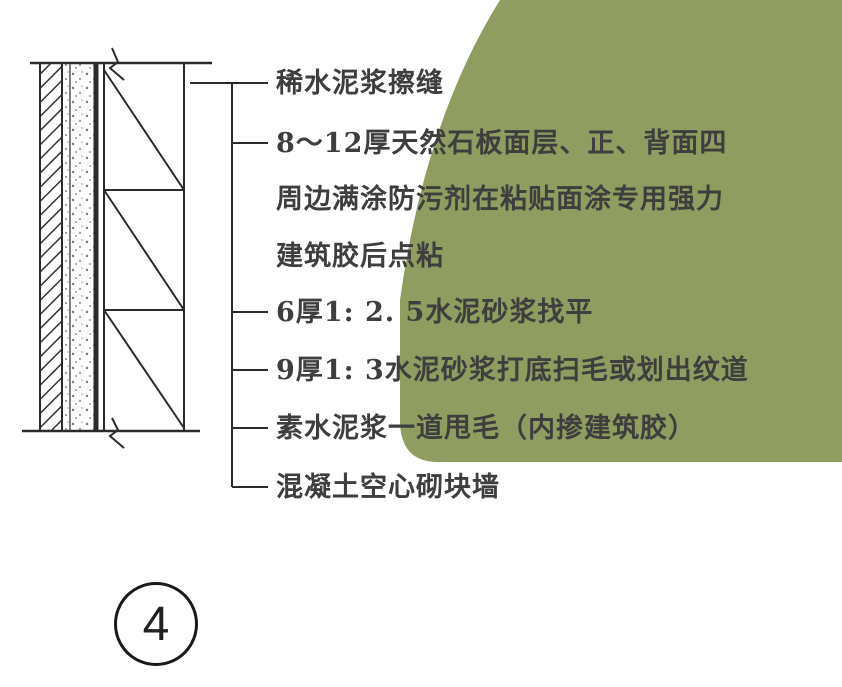 Image resolution: width=842 pixels, height=687 pixels. Describe the element at coordinates (500, 199) in the screenshot. I see `layer-label-stone-panel-2: 周边满涂防污剂在粘贴面涂专用强力` at that location.